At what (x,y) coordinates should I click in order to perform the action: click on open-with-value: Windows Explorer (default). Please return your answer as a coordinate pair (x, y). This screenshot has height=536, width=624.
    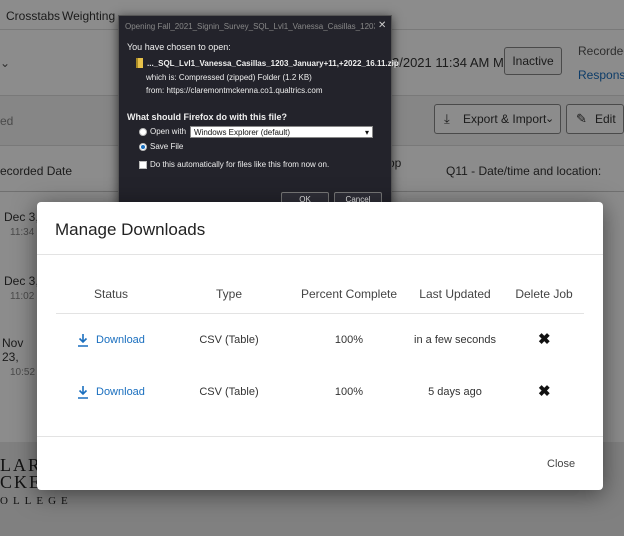
    Looking at the image, I should click on (242, 132).